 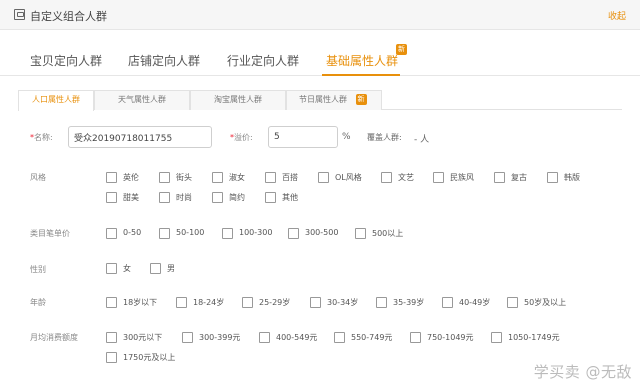 What do you see at coordinates (545, 302) in the screenshot?
I see `option-label: 50岁及以上` at bounding box center [545, 302].